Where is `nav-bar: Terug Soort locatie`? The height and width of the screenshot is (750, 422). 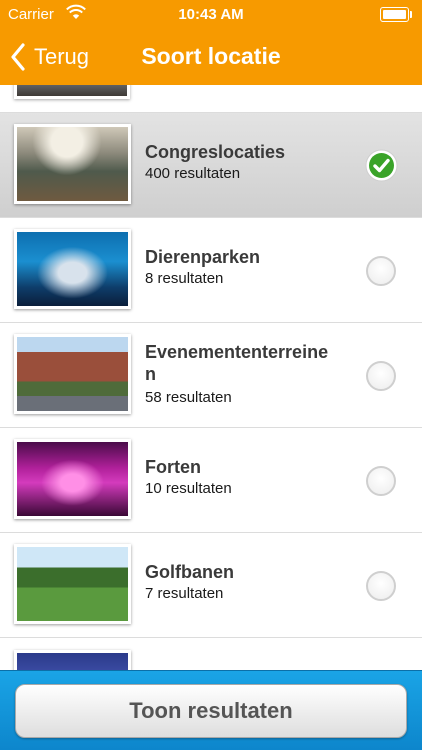 nav-bar: Terug Soort locatie is located at coordinates (211, 57).